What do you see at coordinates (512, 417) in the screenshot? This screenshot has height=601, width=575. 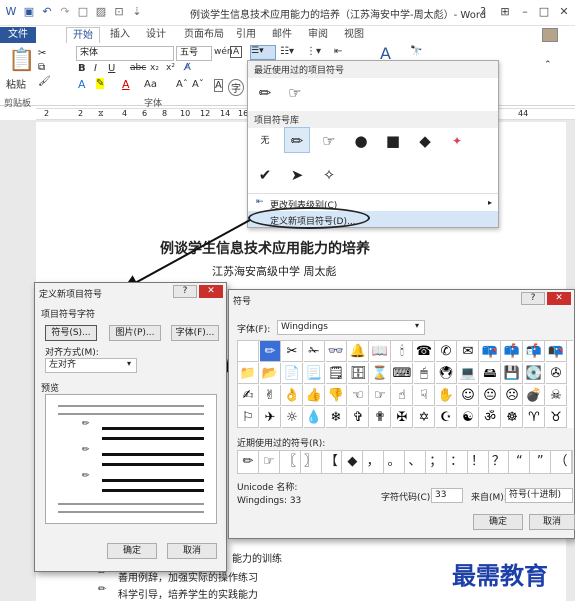 I see `symbol-cell: ☸` at bounding box center [512, 417].